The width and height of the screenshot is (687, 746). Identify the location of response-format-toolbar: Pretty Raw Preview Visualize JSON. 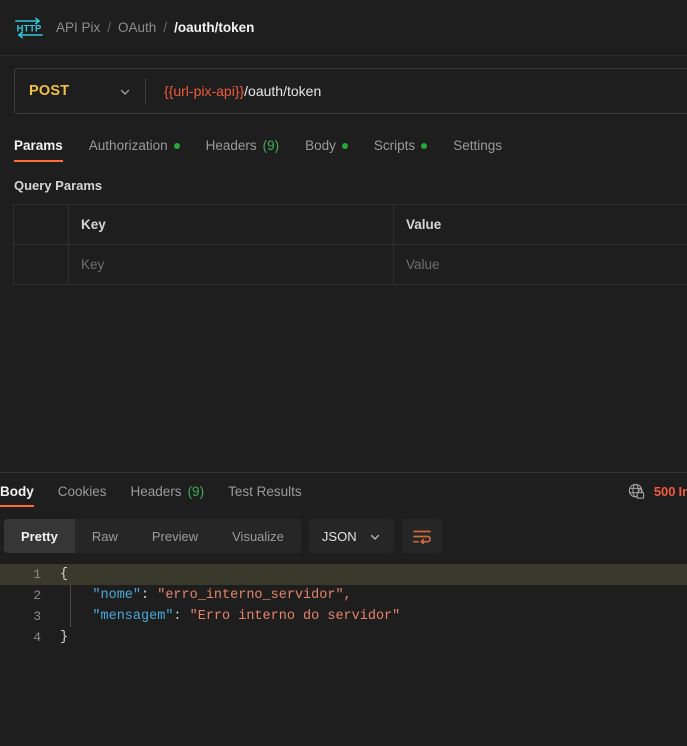
(343, 530).